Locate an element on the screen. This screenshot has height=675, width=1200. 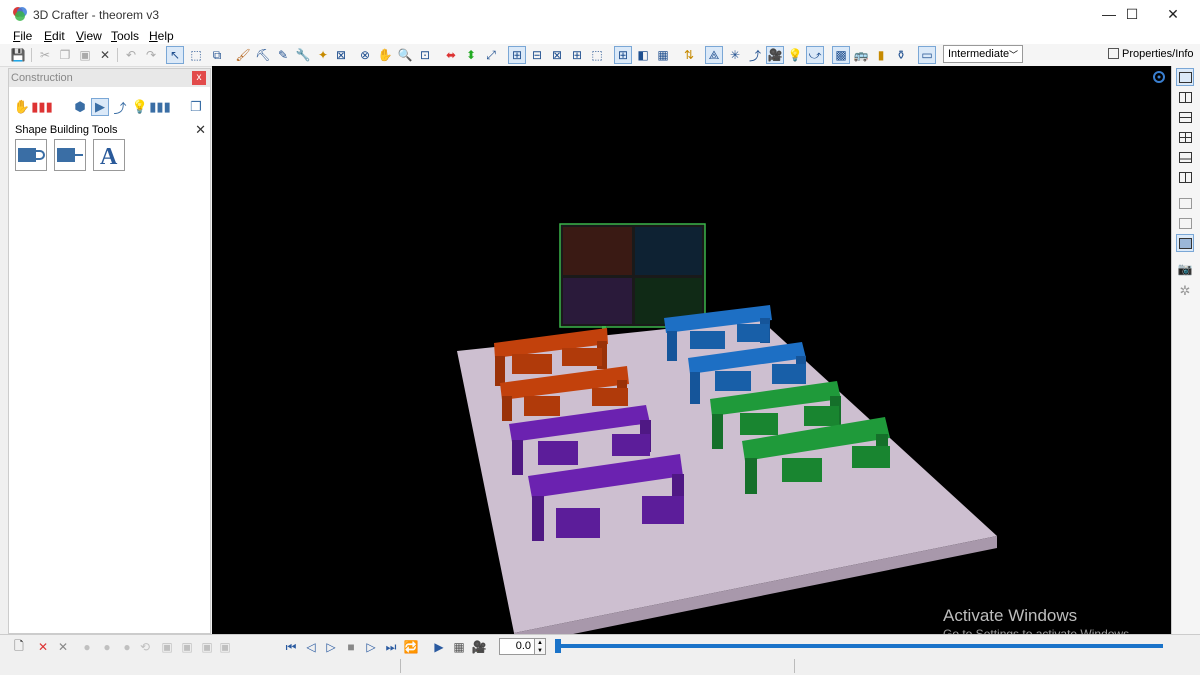
view-top-icon: ⊠ is located at coordinates (557, 55).